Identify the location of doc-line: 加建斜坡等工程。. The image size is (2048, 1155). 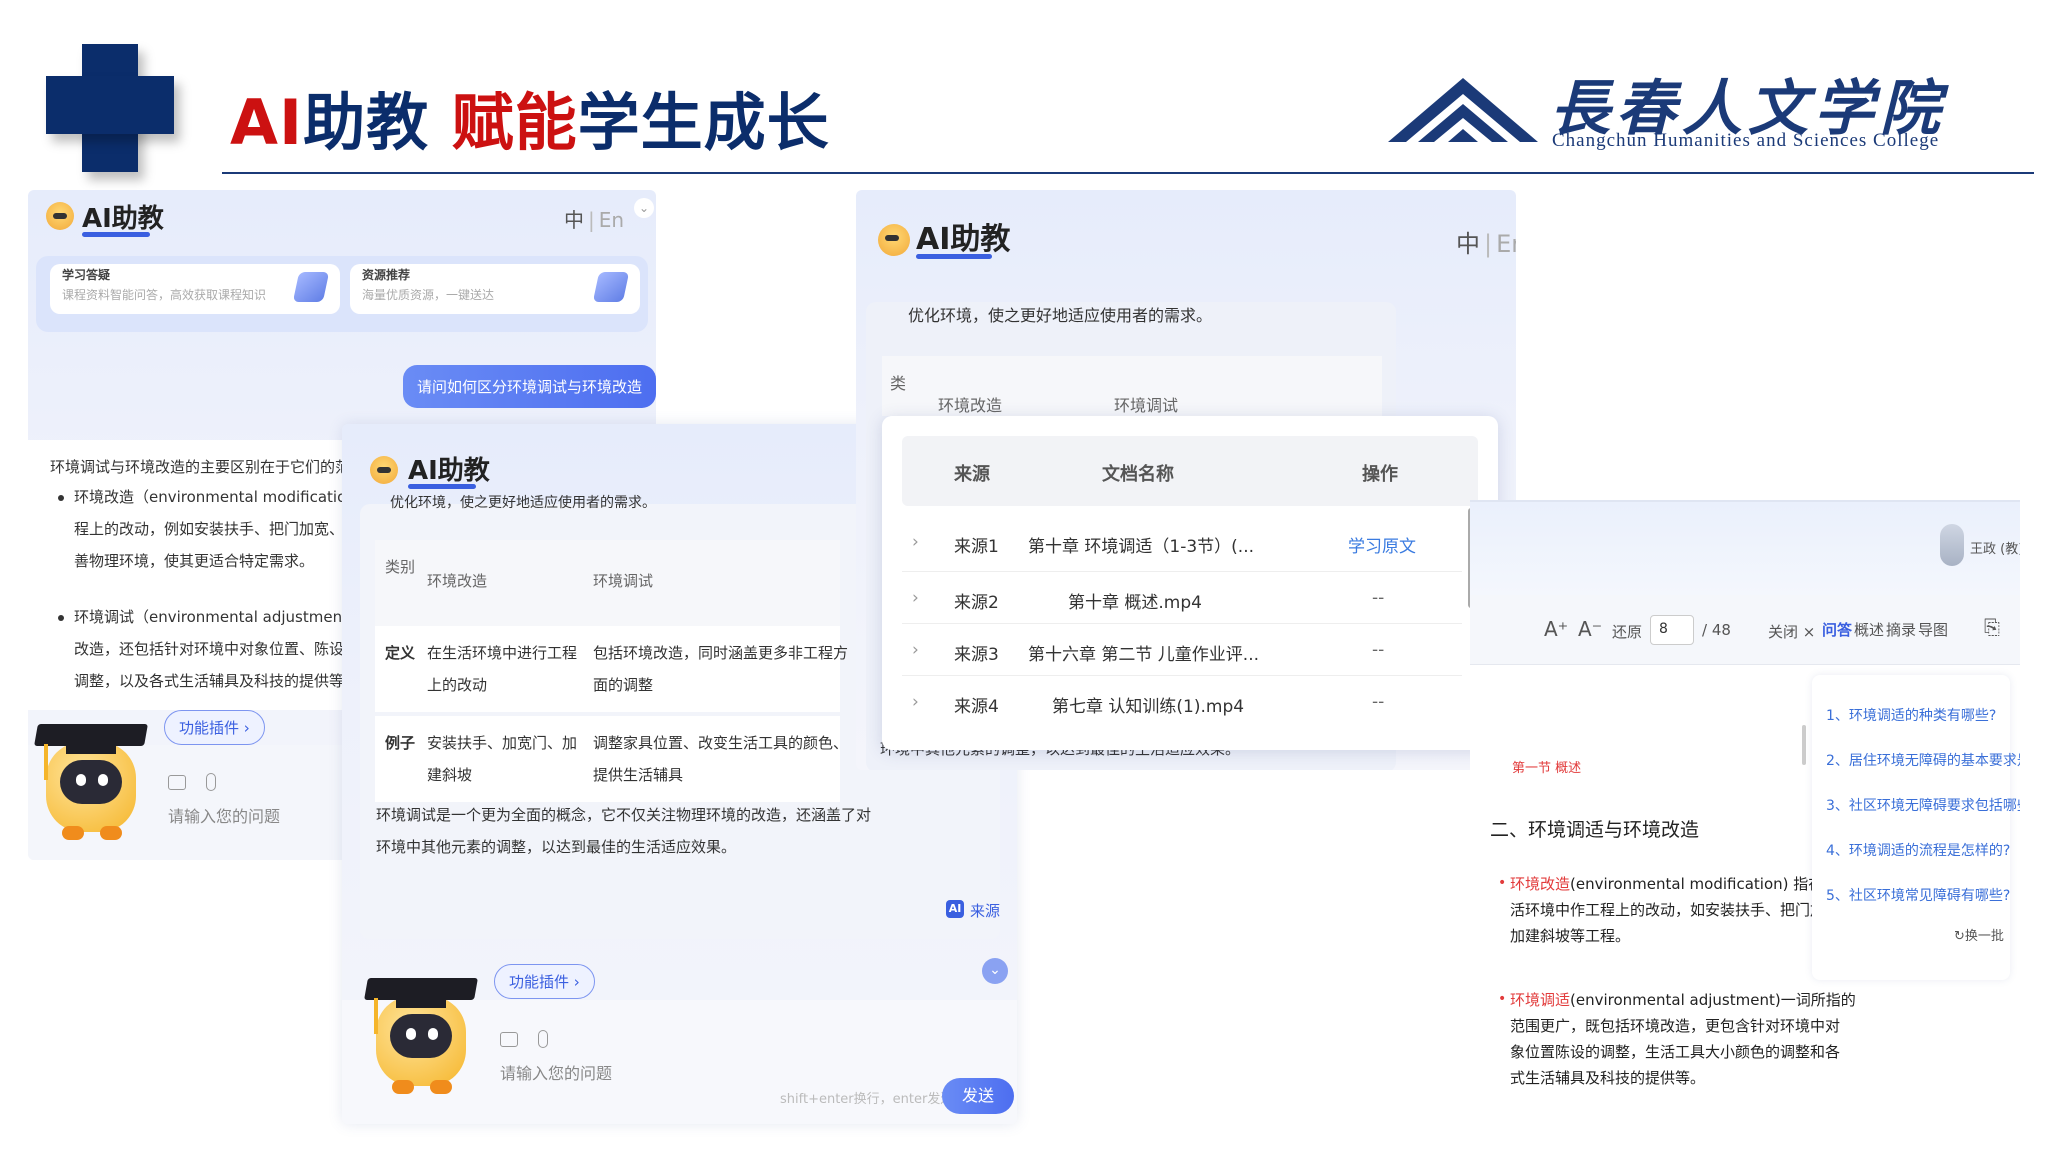
(1570, 936).